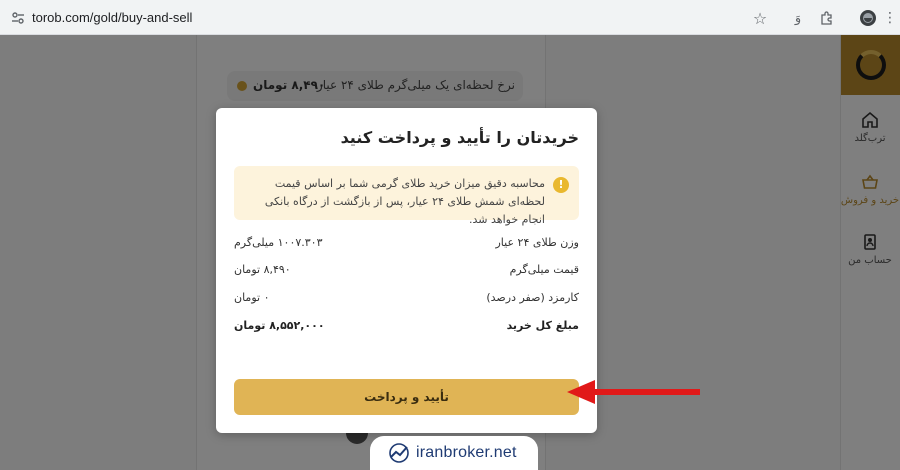 The width and height of the screenshot is (900, 470). Describe the element at coordinates (542, 325) in the screenshot. I see `row-label: مبلغ کل خرید` at that location.